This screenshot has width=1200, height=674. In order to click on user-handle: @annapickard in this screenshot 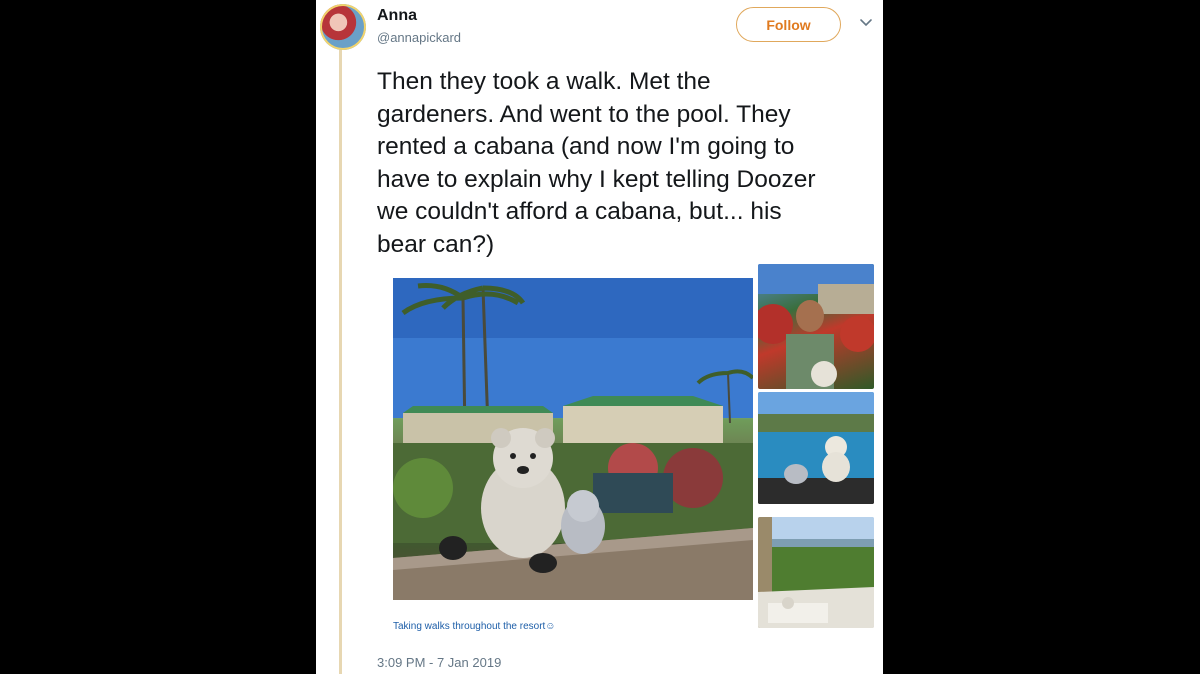, I will do `click(419, 37)`.